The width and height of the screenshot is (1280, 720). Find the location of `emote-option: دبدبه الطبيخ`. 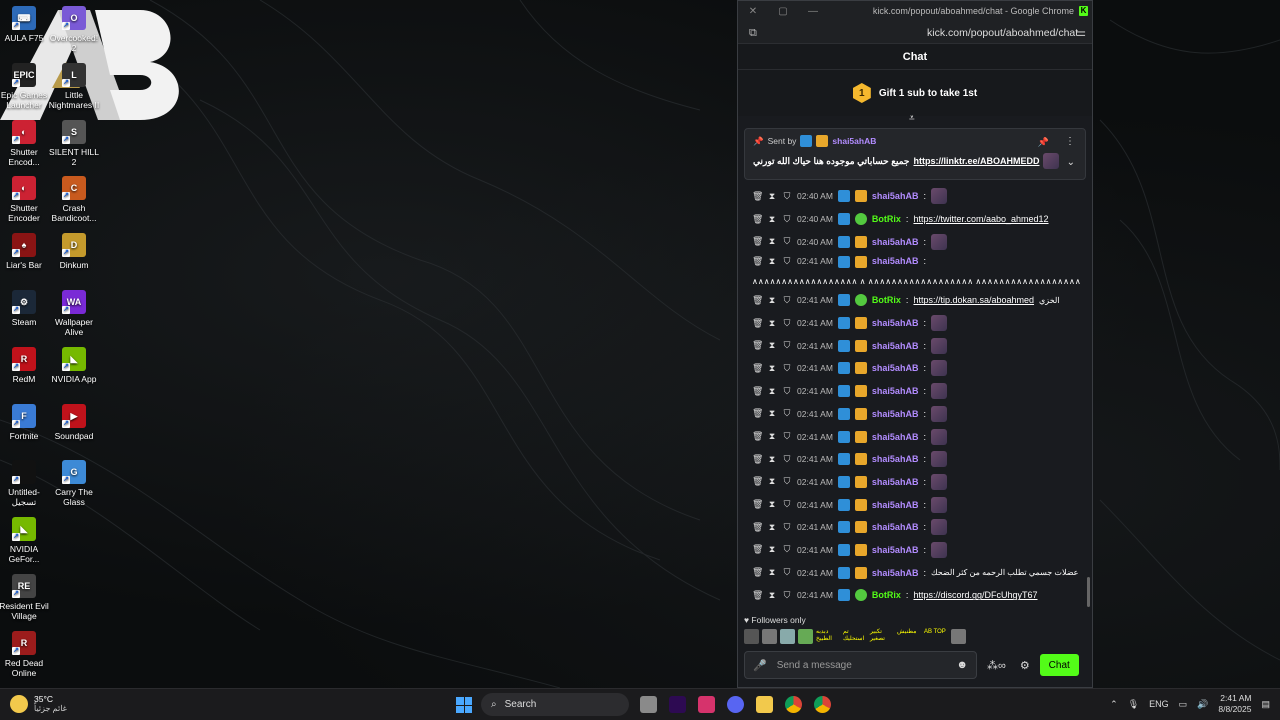

emote-option: دبدبه الطبيخ is located at coordinates (828, 636).